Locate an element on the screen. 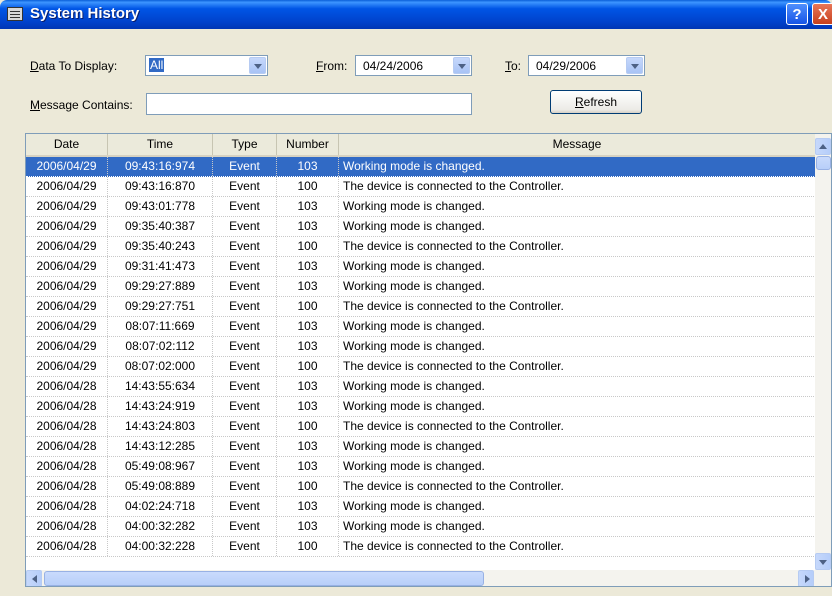  from-label: From: is located at coordinates (332, 66).